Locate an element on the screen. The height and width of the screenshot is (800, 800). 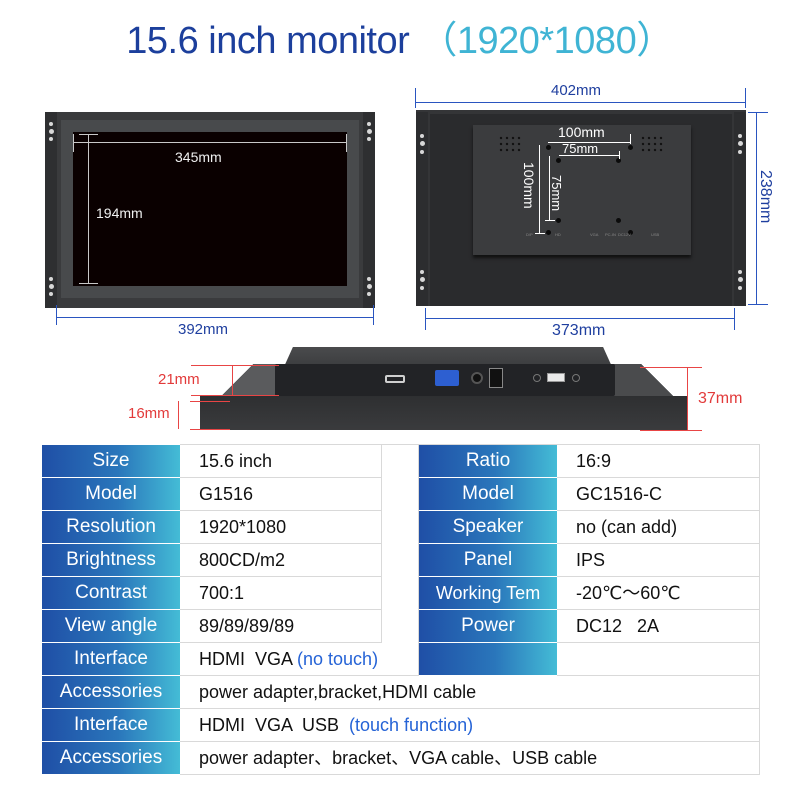
total-depth-label: 37mm is located at coordinates (720, 398).